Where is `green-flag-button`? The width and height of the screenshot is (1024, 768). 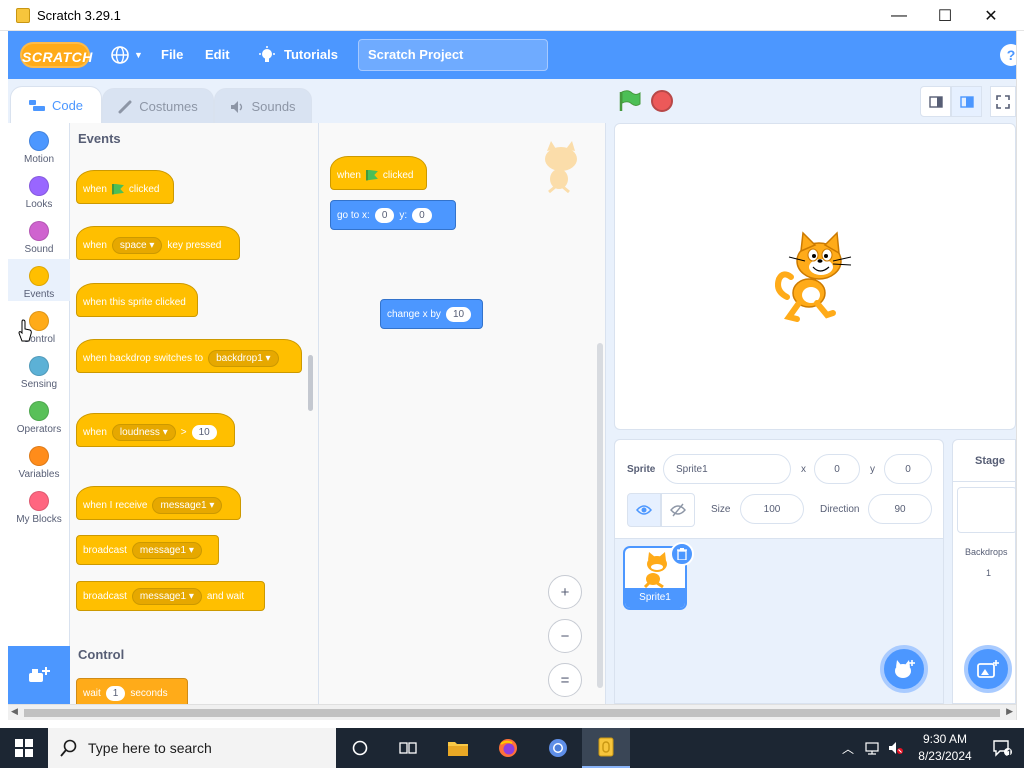 green-flag-button is located at coordinates (630, 101).